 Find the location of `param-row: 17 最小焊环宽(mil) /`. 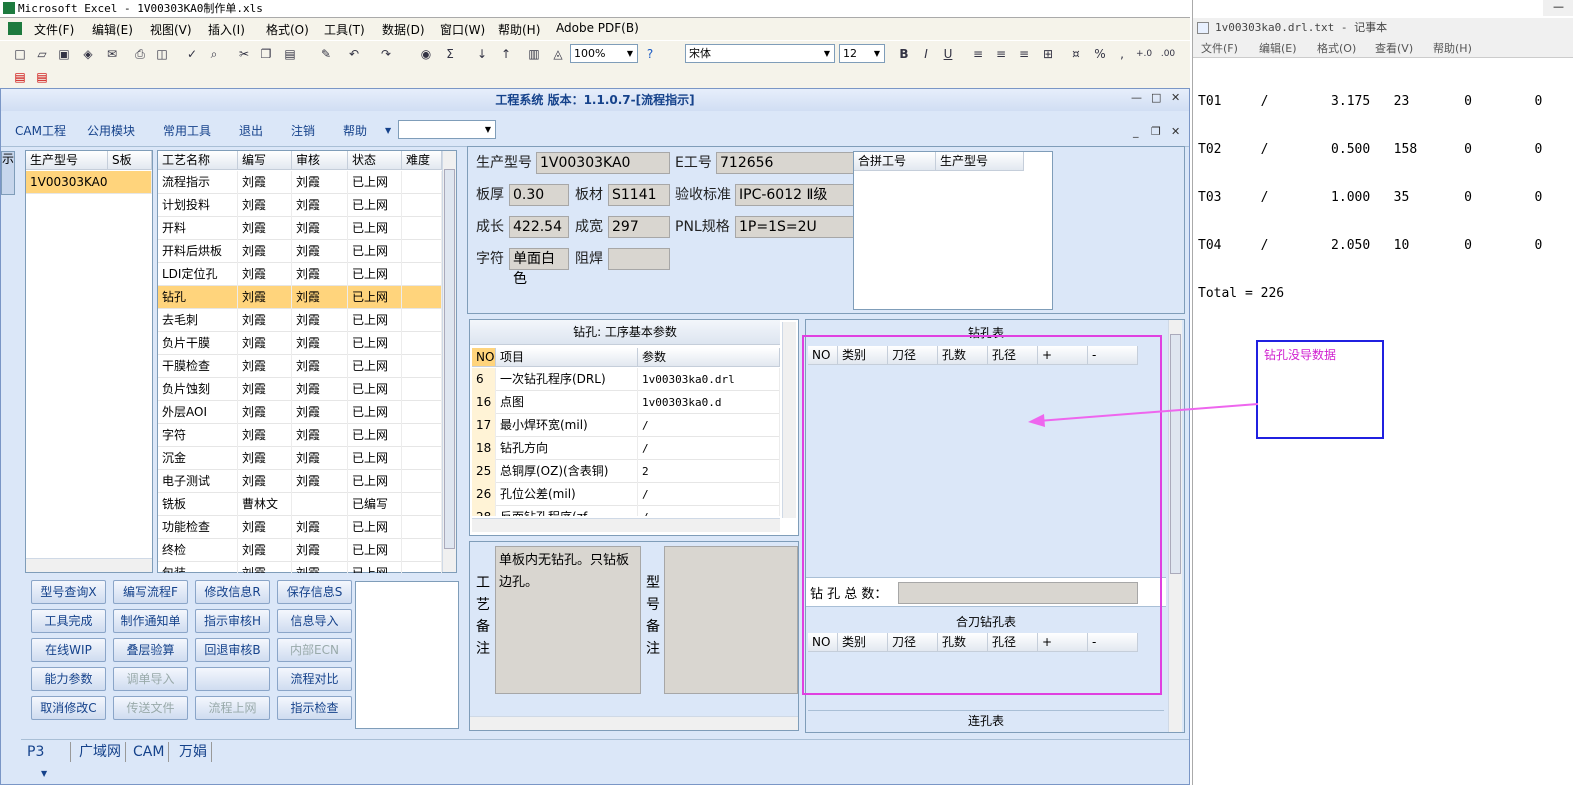

param-row: 17 最小焊环宽(mil) / is located at coordinates (626, 425).